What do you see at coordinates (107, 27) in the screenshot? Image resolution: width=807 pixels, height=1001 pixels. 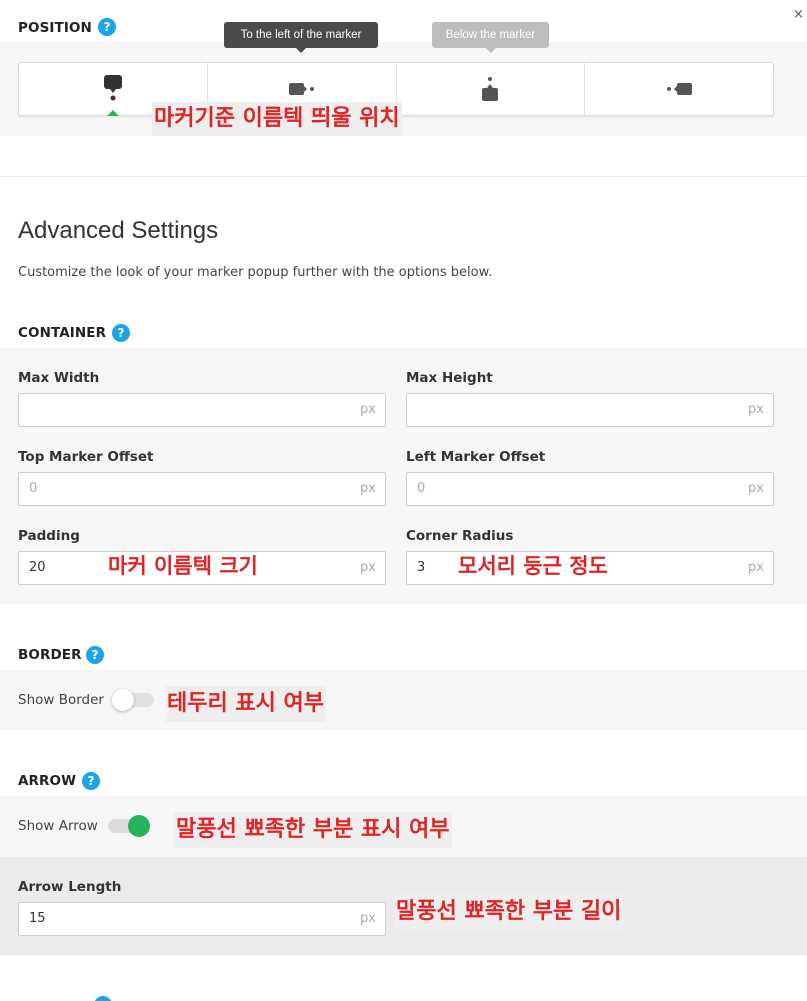 I see `position-help-icon: ?` at bounding box center [107, 27].